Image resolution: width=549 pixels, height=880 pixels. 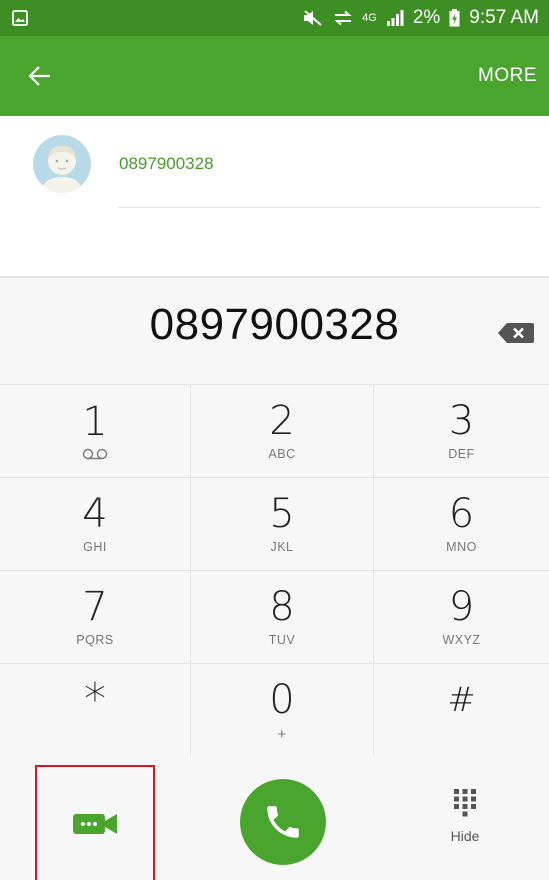 I want to click on key-digit: 6, so click(x=461, y=514).